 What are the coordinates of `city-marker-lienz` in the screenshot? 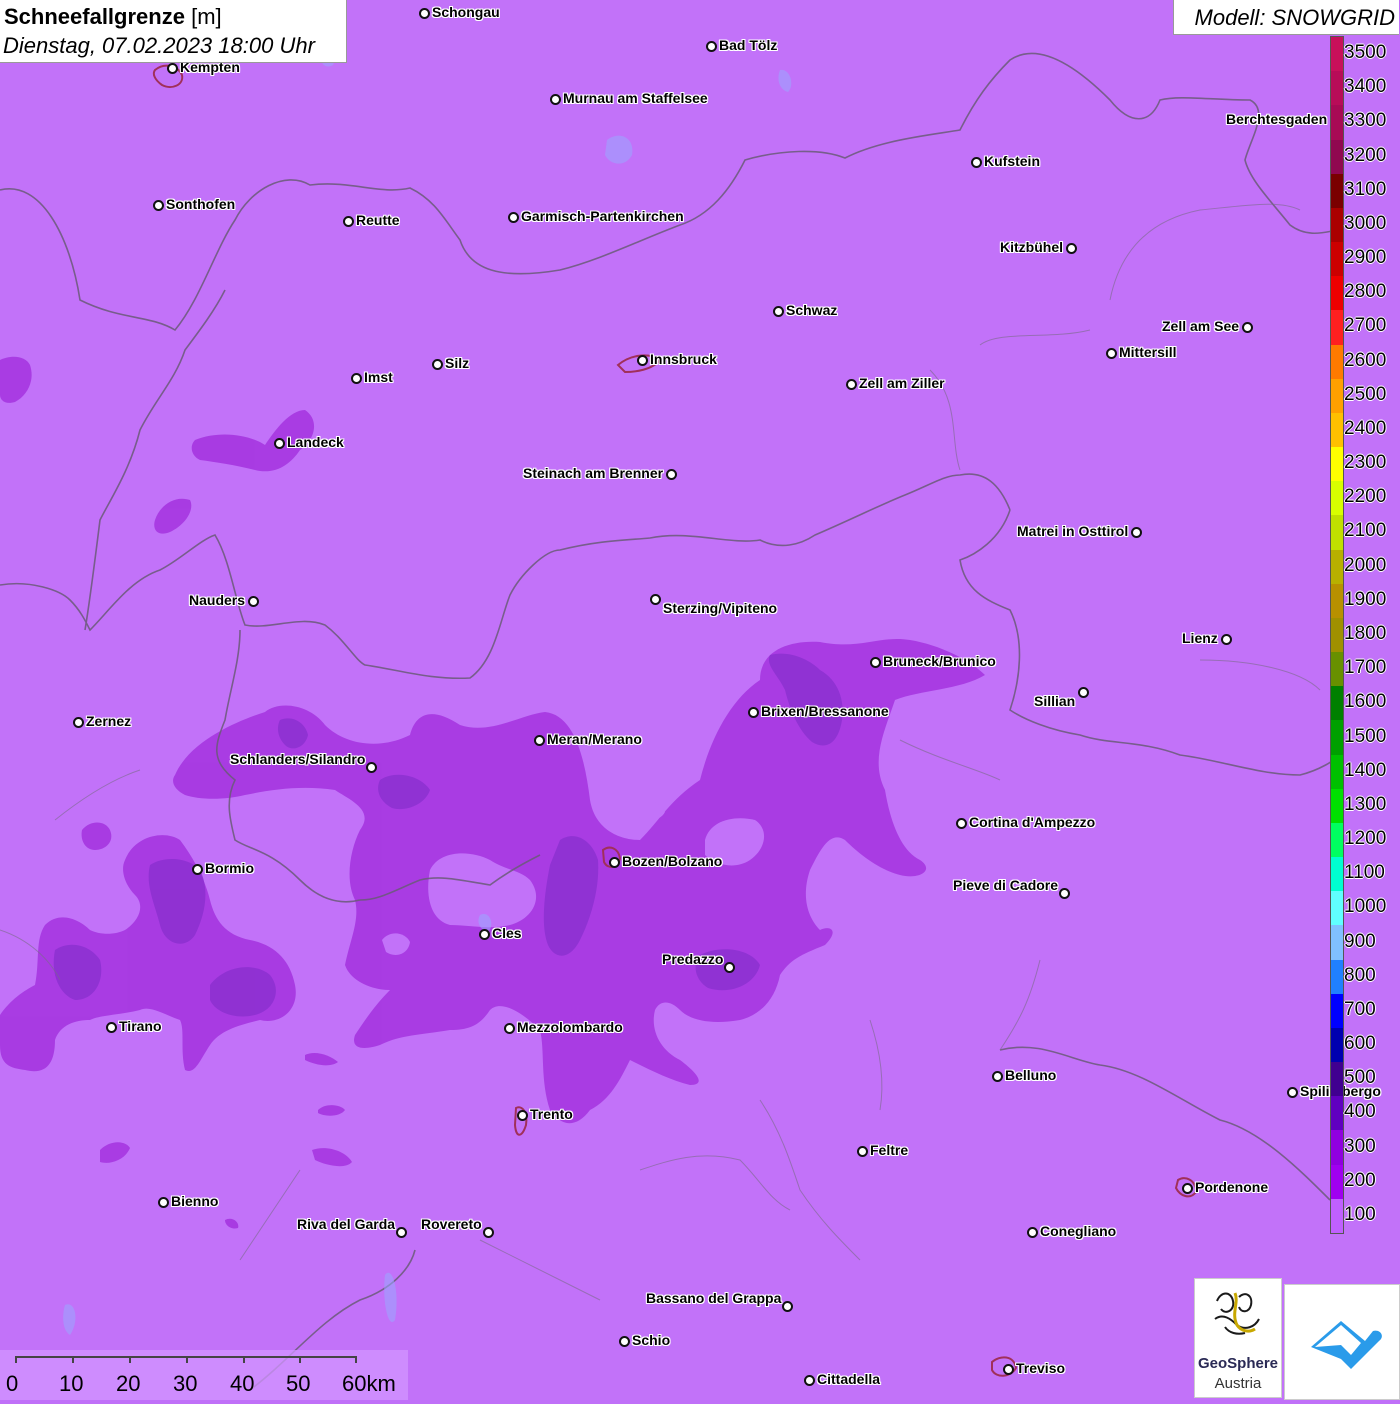 It's located at (1226, 639).